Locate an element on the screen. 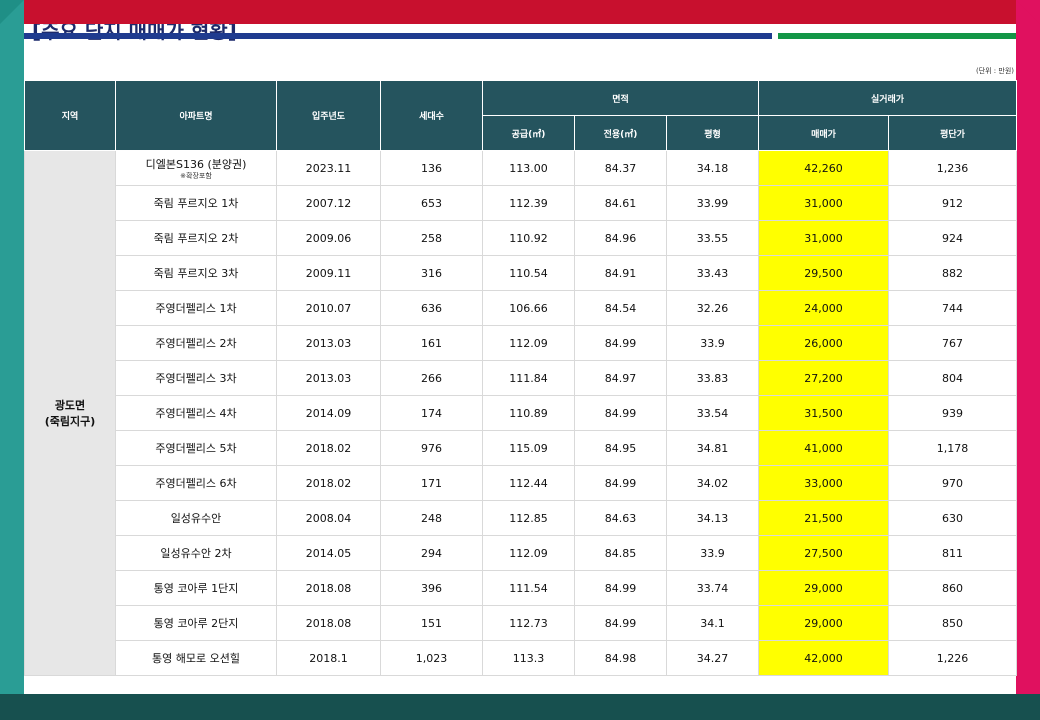 This screenshot has width=1040, height=720. apartment-name: 일성유수안 is located at coordinates (196, 518).